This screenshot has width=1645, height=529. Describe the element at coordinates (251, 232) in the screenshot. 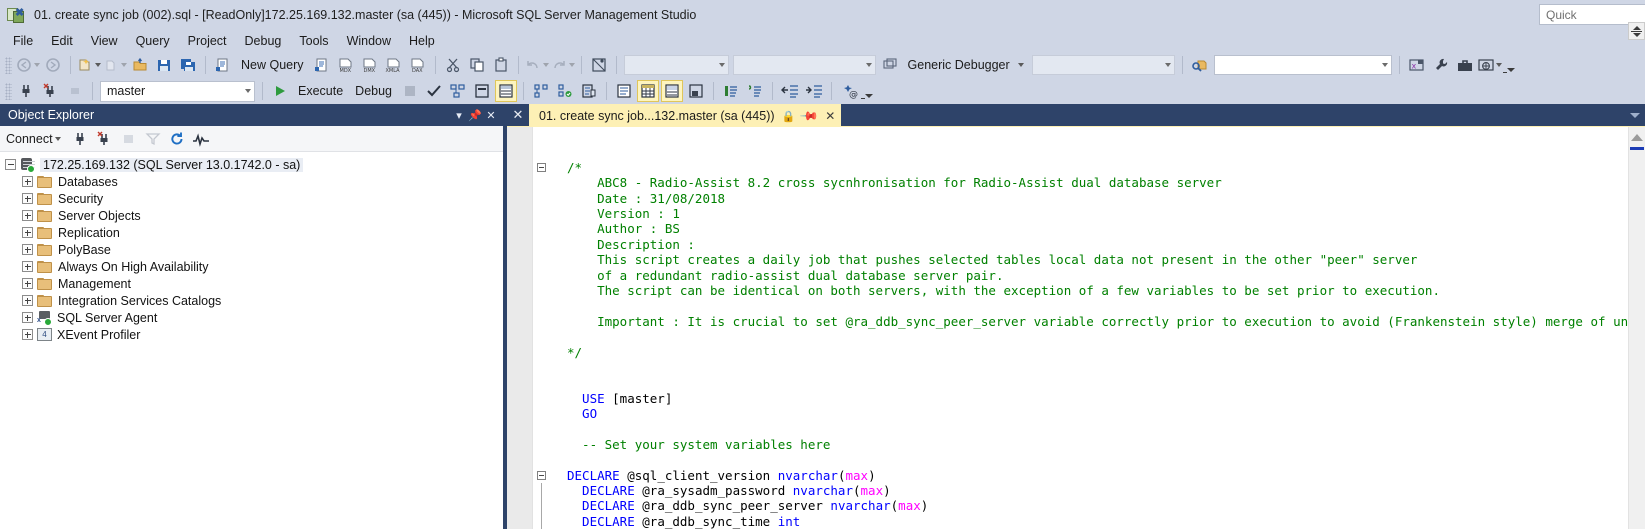

I see `tree-node-replication: Replication` at that location.